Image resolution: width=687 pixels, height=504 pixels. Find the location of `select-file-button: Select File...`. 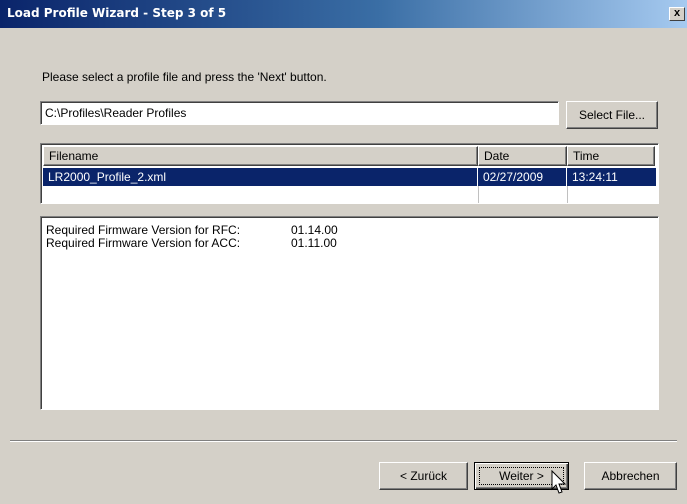

select-file-button: Select File... is located at coordinates (612, 115).